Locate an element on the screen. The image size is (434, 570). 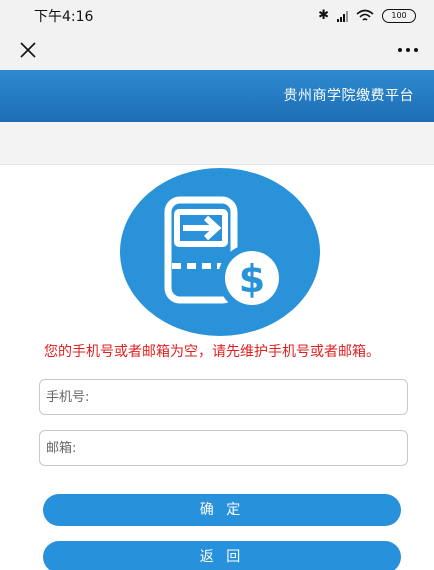
phone-input is located at coordinates (223, 397).